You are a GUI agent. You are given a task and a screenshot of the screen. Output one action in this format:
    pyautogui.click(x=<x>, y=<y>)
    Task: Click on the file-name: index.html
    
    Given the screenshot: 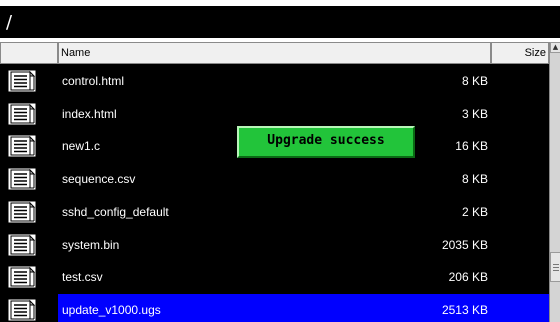 What is the action you would take?
    pyautogui.click(x=89, y=113)
    